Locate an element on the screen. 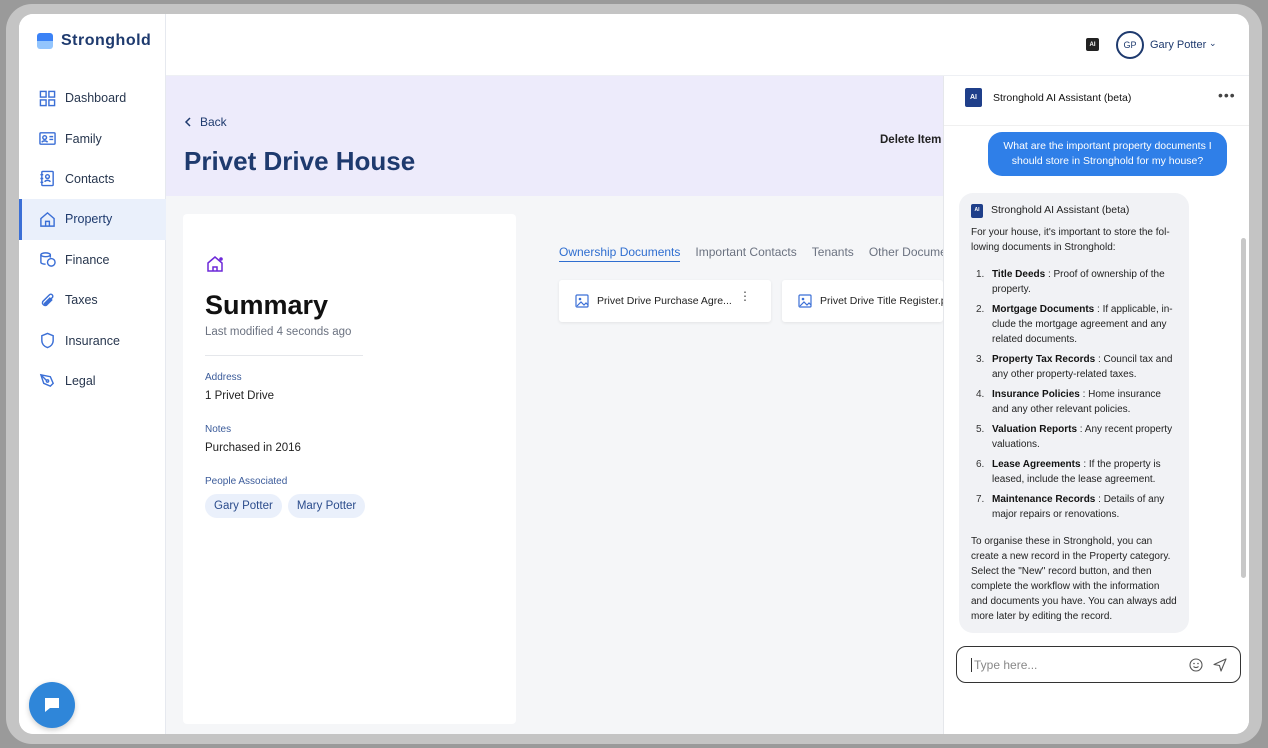 Image resolution: width=1268 pixels, height=748 pixels. sidebar-item-label: Insurance is located at coordinates (92, 340).